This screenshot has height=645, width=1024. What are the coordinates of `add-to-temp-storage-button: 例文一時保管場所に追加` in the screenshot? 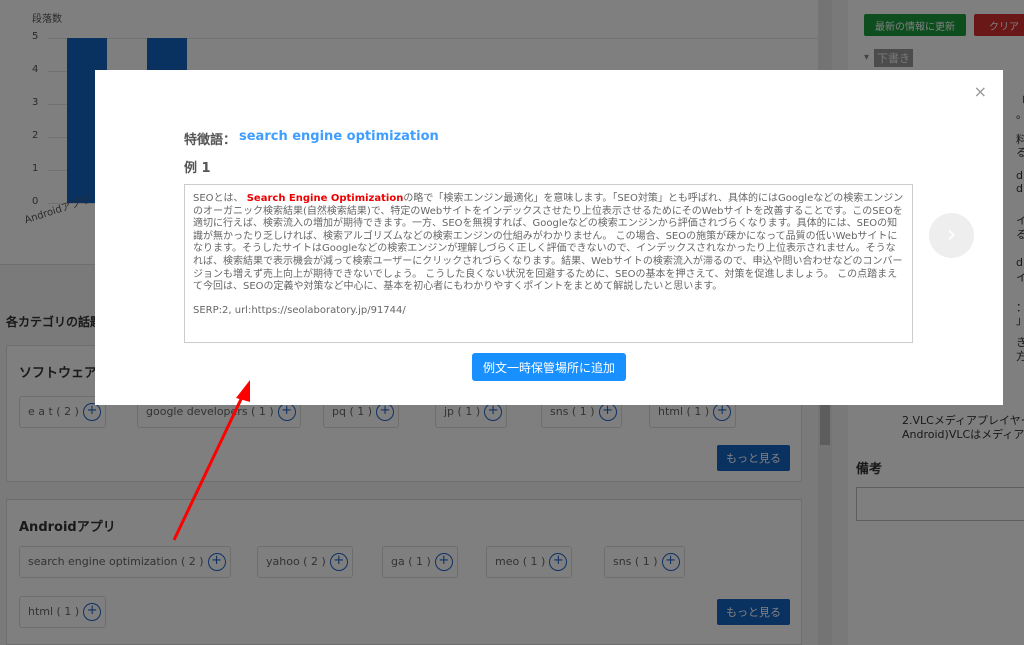 It's located at (549, 367).